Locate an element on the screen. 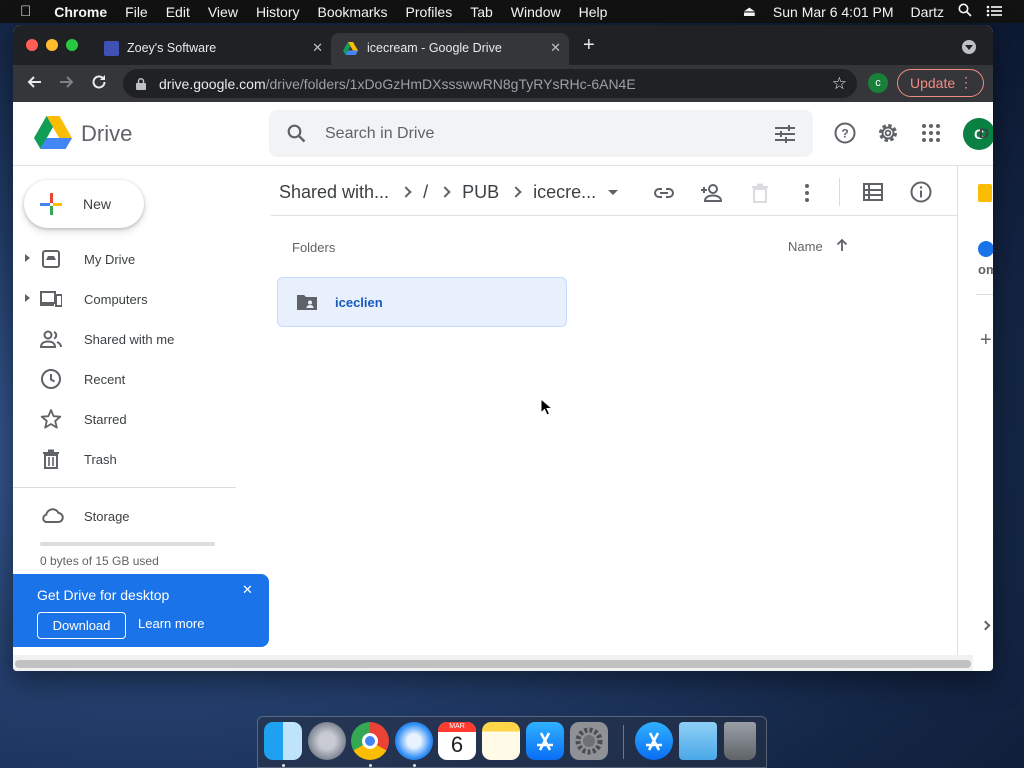 This screenshot has height=768, width=1024. menu-bookmarks: Bookmarks is located at coordinates (353, 12).